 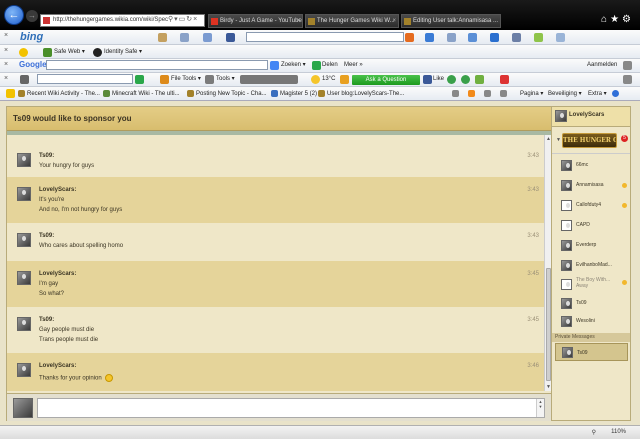 What do you see at coordinates (183, 19) in the screenshot?
I see `address-actions: ⚲▾▭↻×` at bounding box center [183, 19].